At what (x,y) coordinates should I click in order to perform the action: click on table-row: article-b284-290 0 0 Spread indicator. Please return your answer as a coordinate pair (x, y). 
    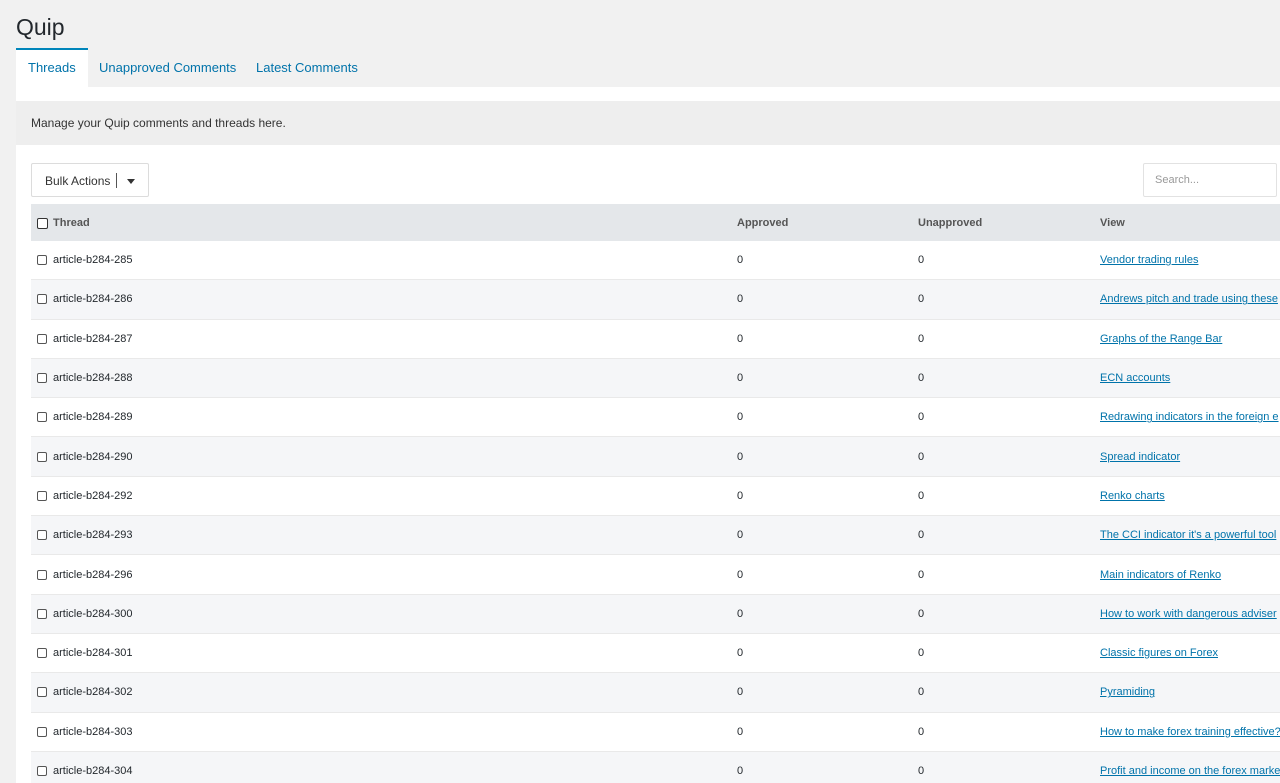
    Looking at the image, I should click on (655, 457).